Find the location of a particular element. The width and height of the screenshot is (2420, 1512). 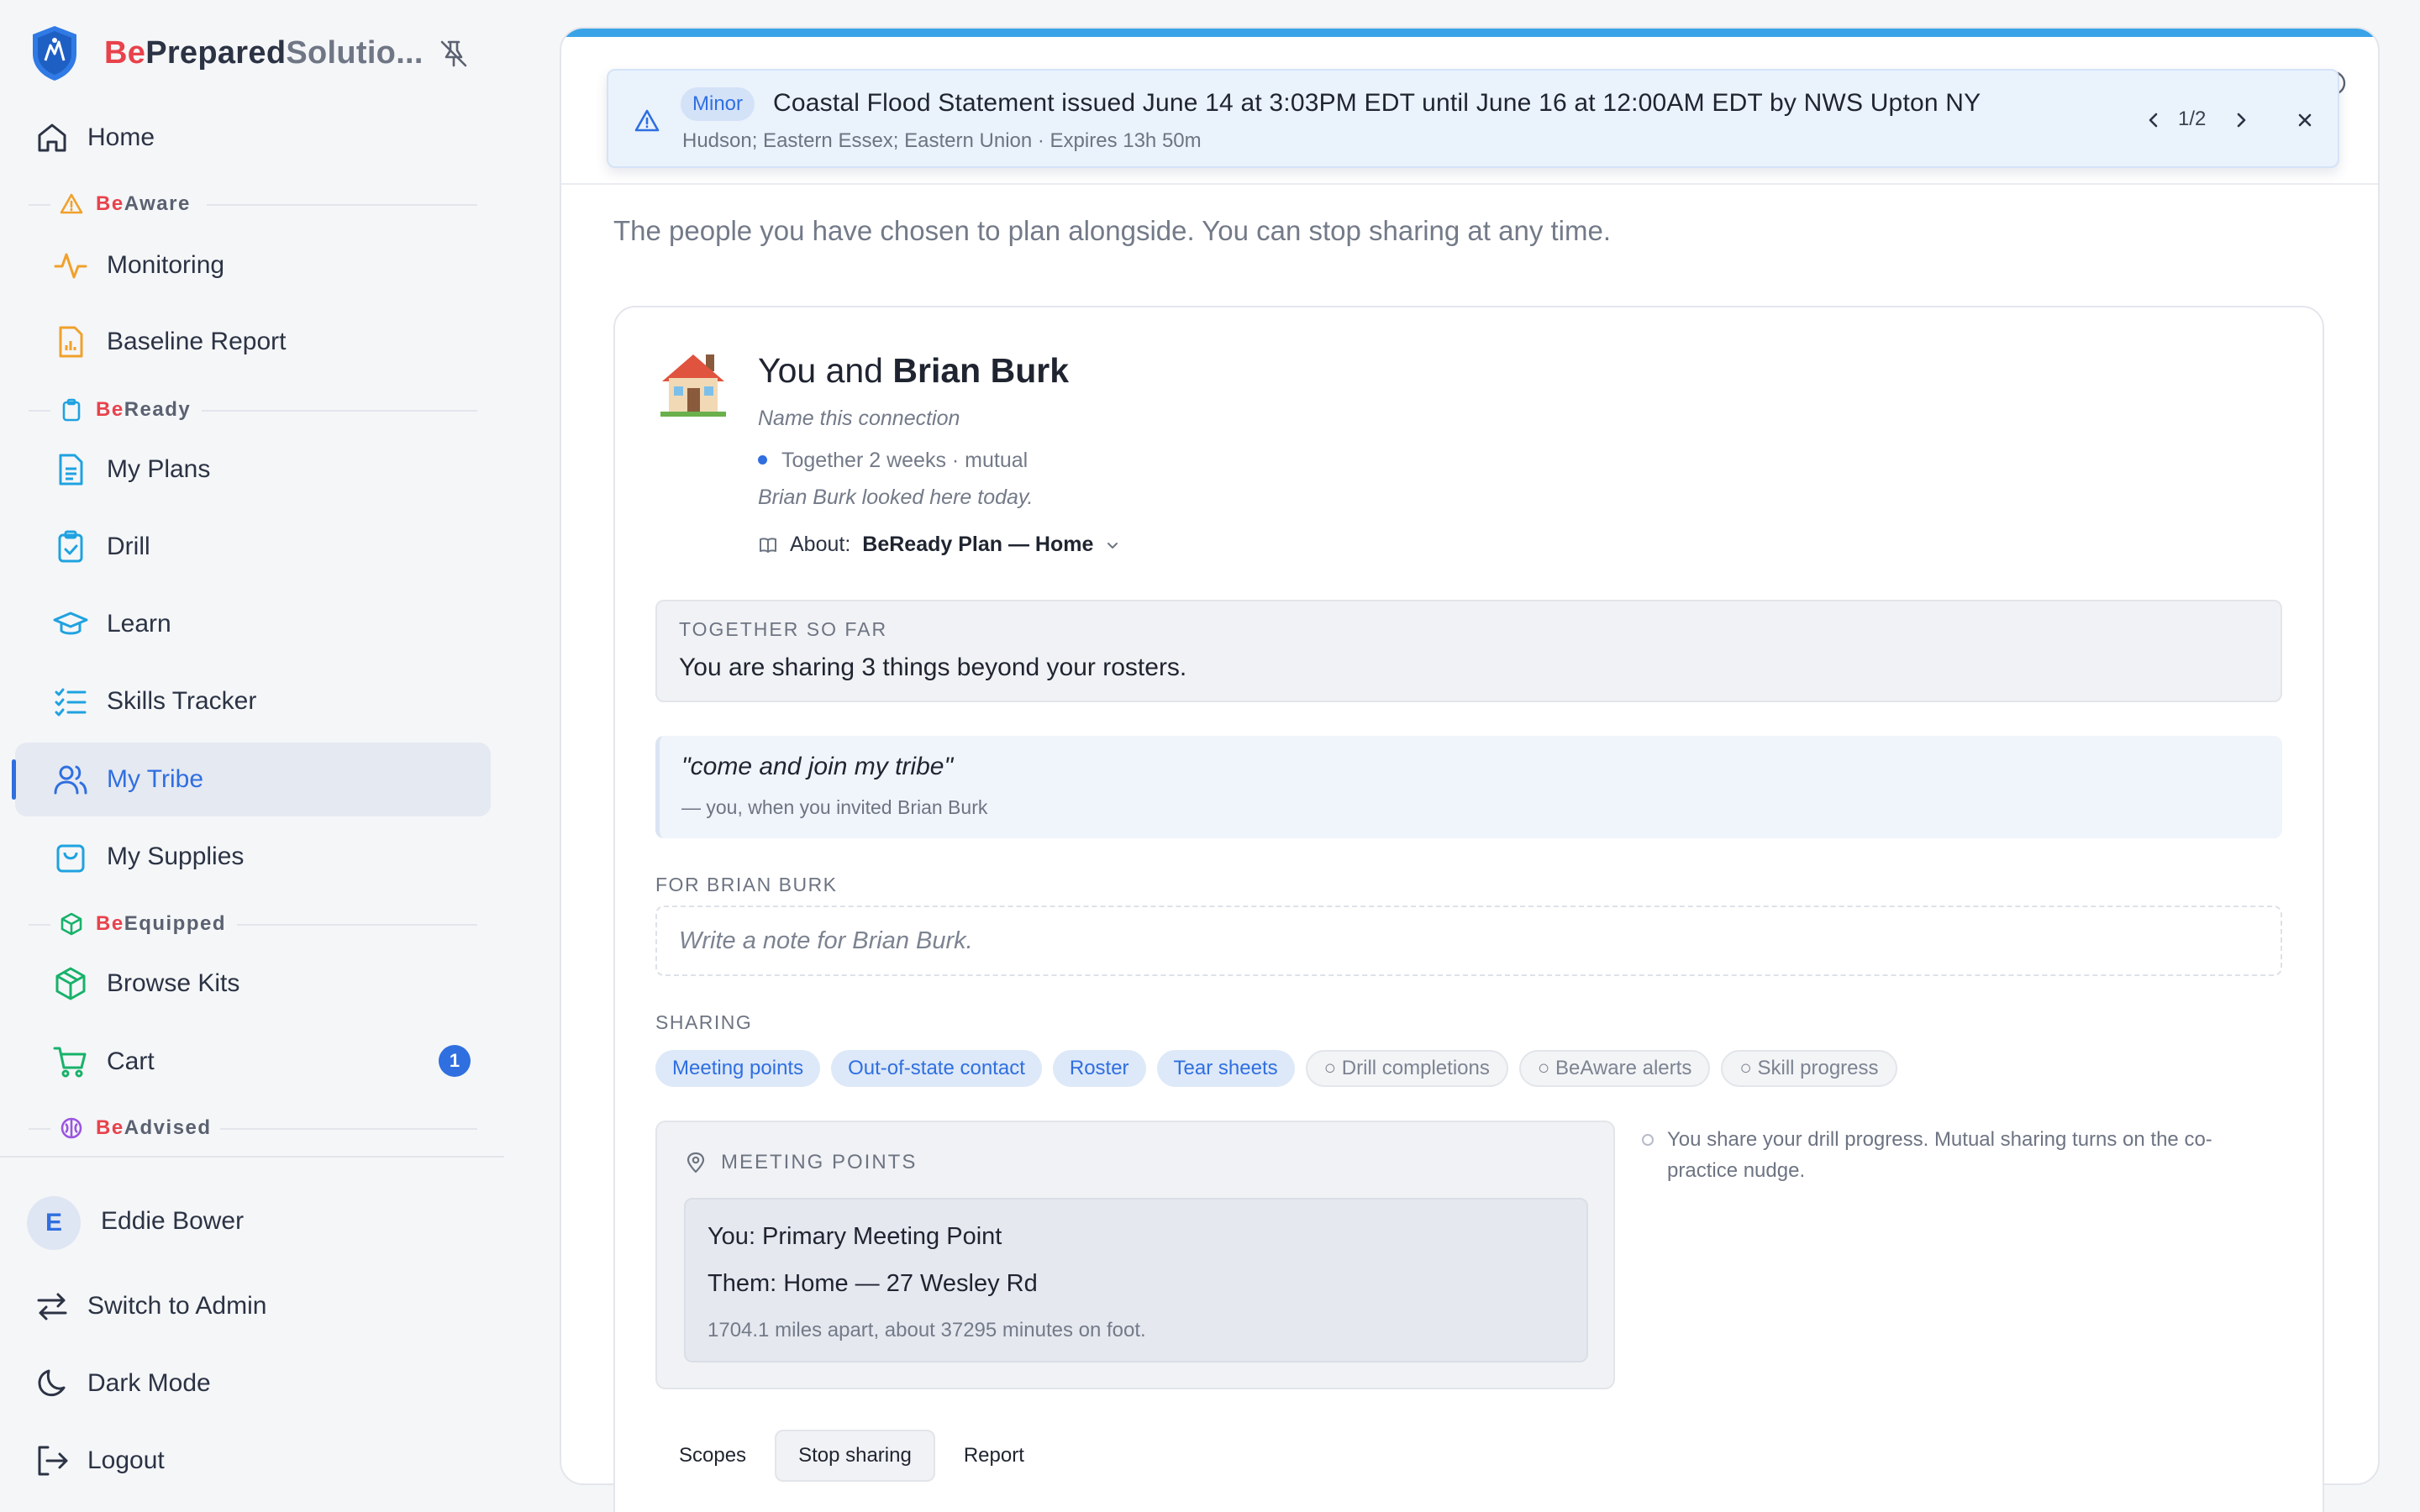

about-plan-selector: About: BeReady Plan — Home is located at coordinates (940, 545).